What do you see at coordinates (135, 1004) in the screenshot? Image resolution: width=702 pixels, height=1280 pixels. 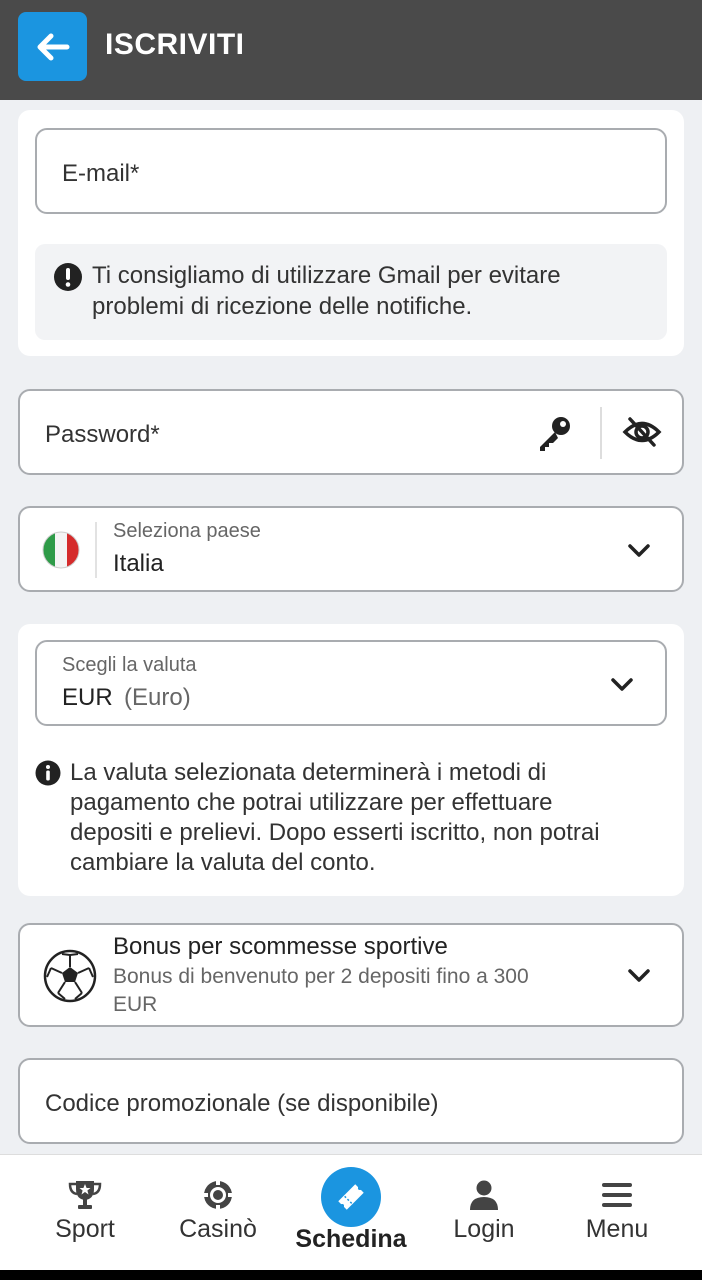 I see `bonus-desc-line2: EUR` at bounding box center [135, 1004].